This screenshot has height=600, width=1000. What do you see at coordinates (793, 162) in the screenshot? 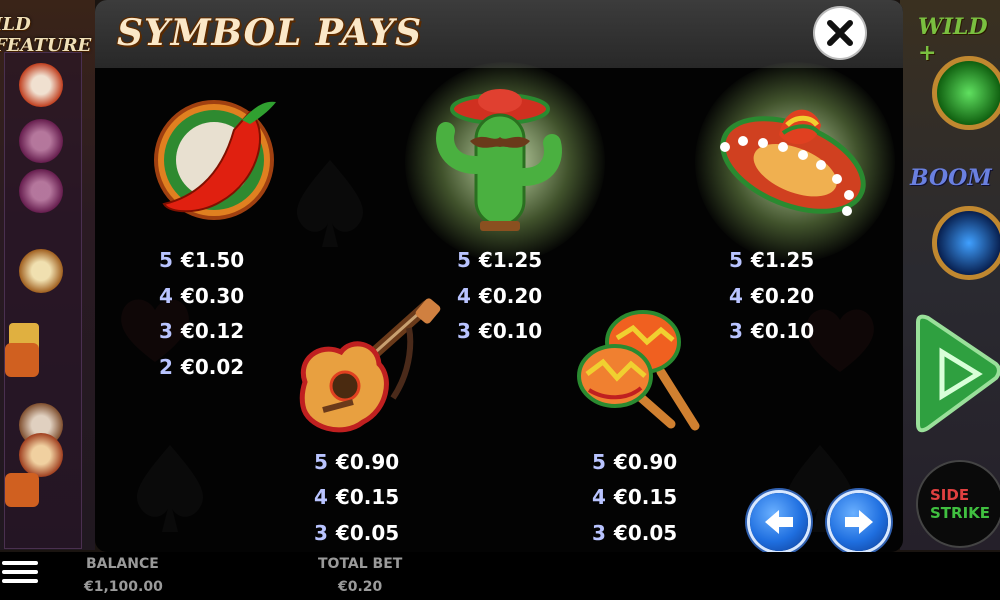
I see `sombrero-symbol` at bounding box center [793, 162].